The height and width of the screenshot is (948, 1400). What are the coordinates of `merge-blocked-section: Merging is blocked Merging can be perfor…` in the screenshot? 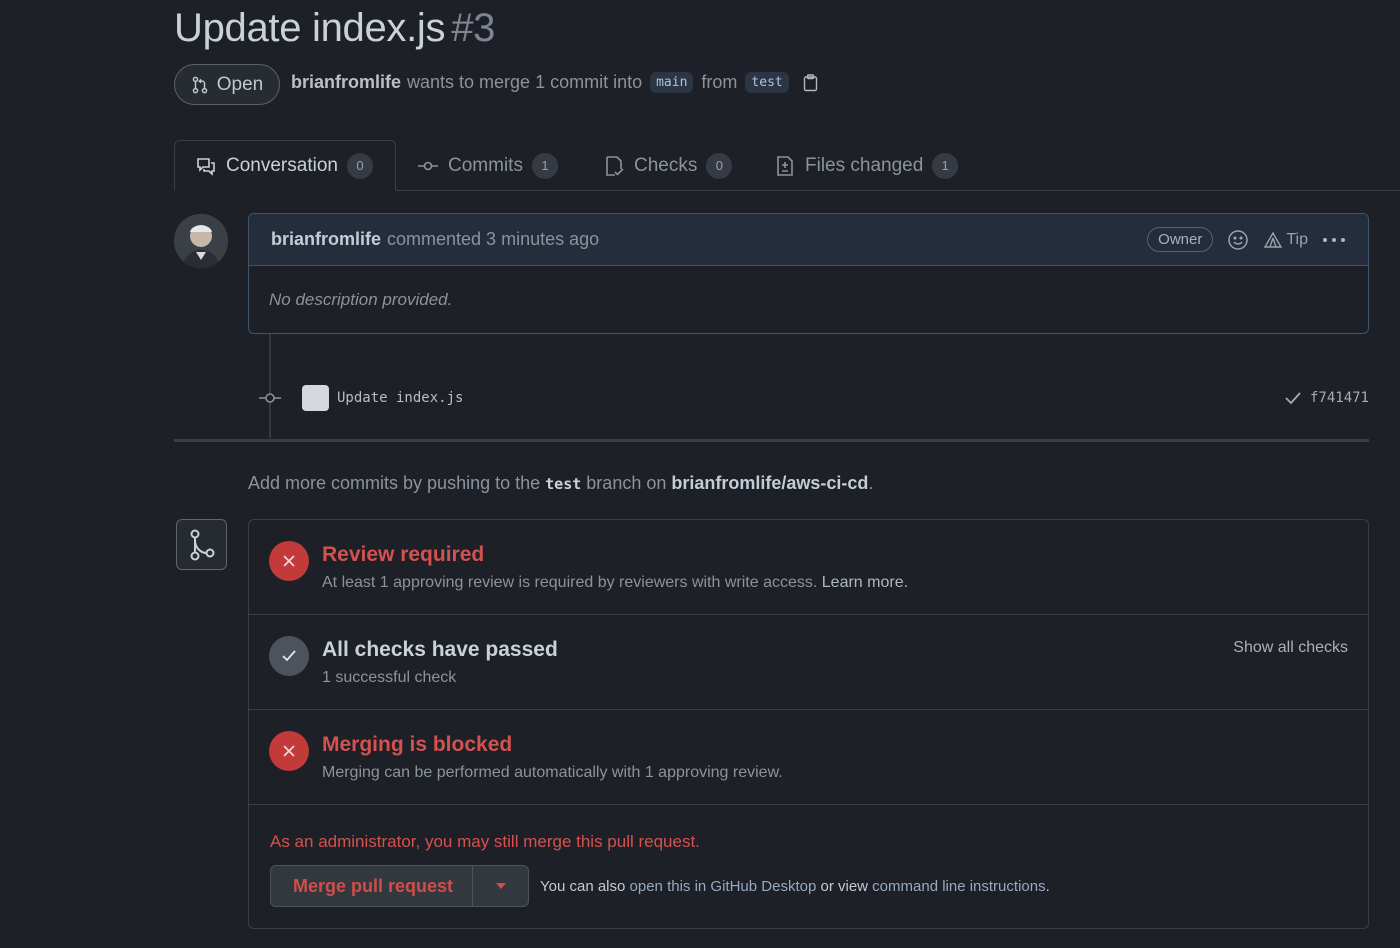 It's located at (808, 757).